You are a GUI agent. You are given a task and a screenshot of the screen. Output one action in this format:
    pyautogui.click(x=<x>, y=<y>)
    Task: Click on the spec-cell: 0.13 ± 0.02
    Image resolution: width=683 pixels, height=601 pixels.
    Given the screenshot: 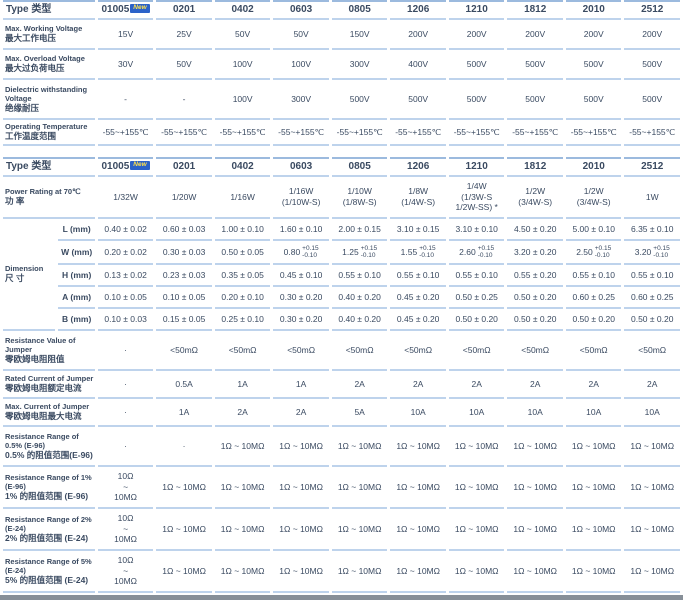 What is the action you would take?
    pyautogui.click(x=125, y=276)
    